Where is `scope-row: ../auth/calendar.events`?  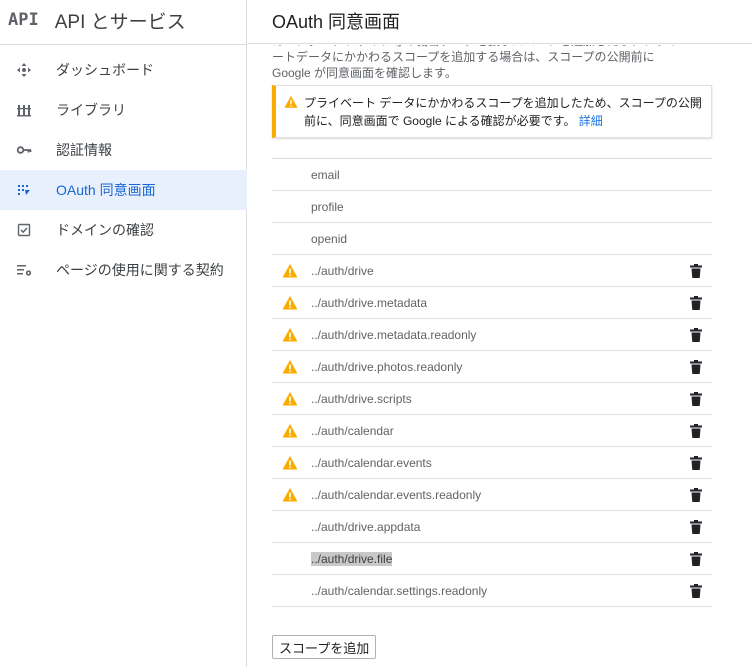
scope-row: ../auth/calendar.events is located at coordinates (492, 463).